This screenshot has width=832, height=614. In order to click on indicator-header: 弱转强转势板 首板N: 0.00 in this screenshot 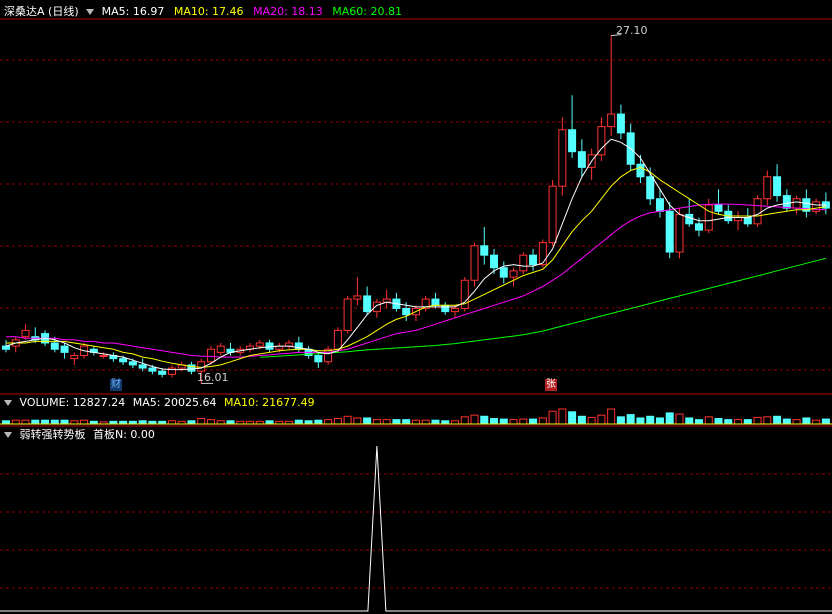, I will do `click(79, 435)`.